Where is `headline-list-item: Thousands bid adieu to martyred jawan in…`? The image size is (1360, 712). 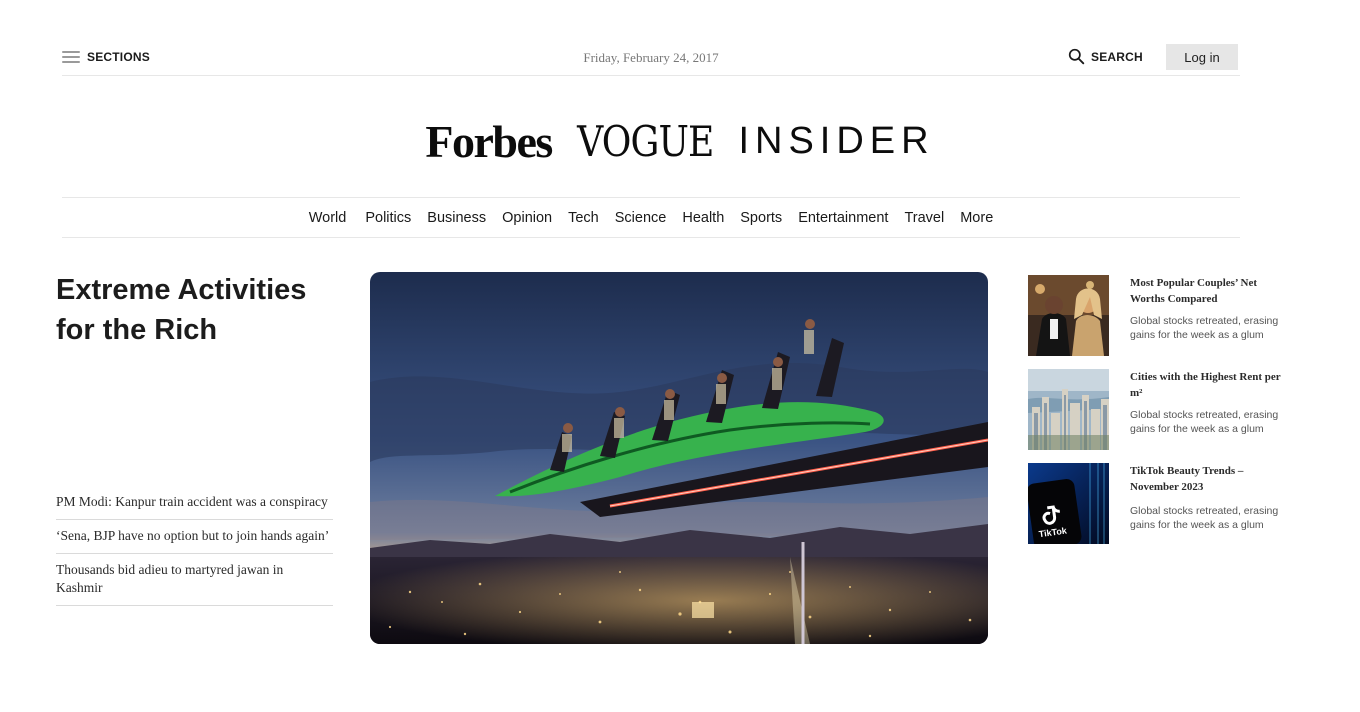 headline-list-item: Thousands bid adieu to martyred jawan in… is located at coordinates (194, 580).